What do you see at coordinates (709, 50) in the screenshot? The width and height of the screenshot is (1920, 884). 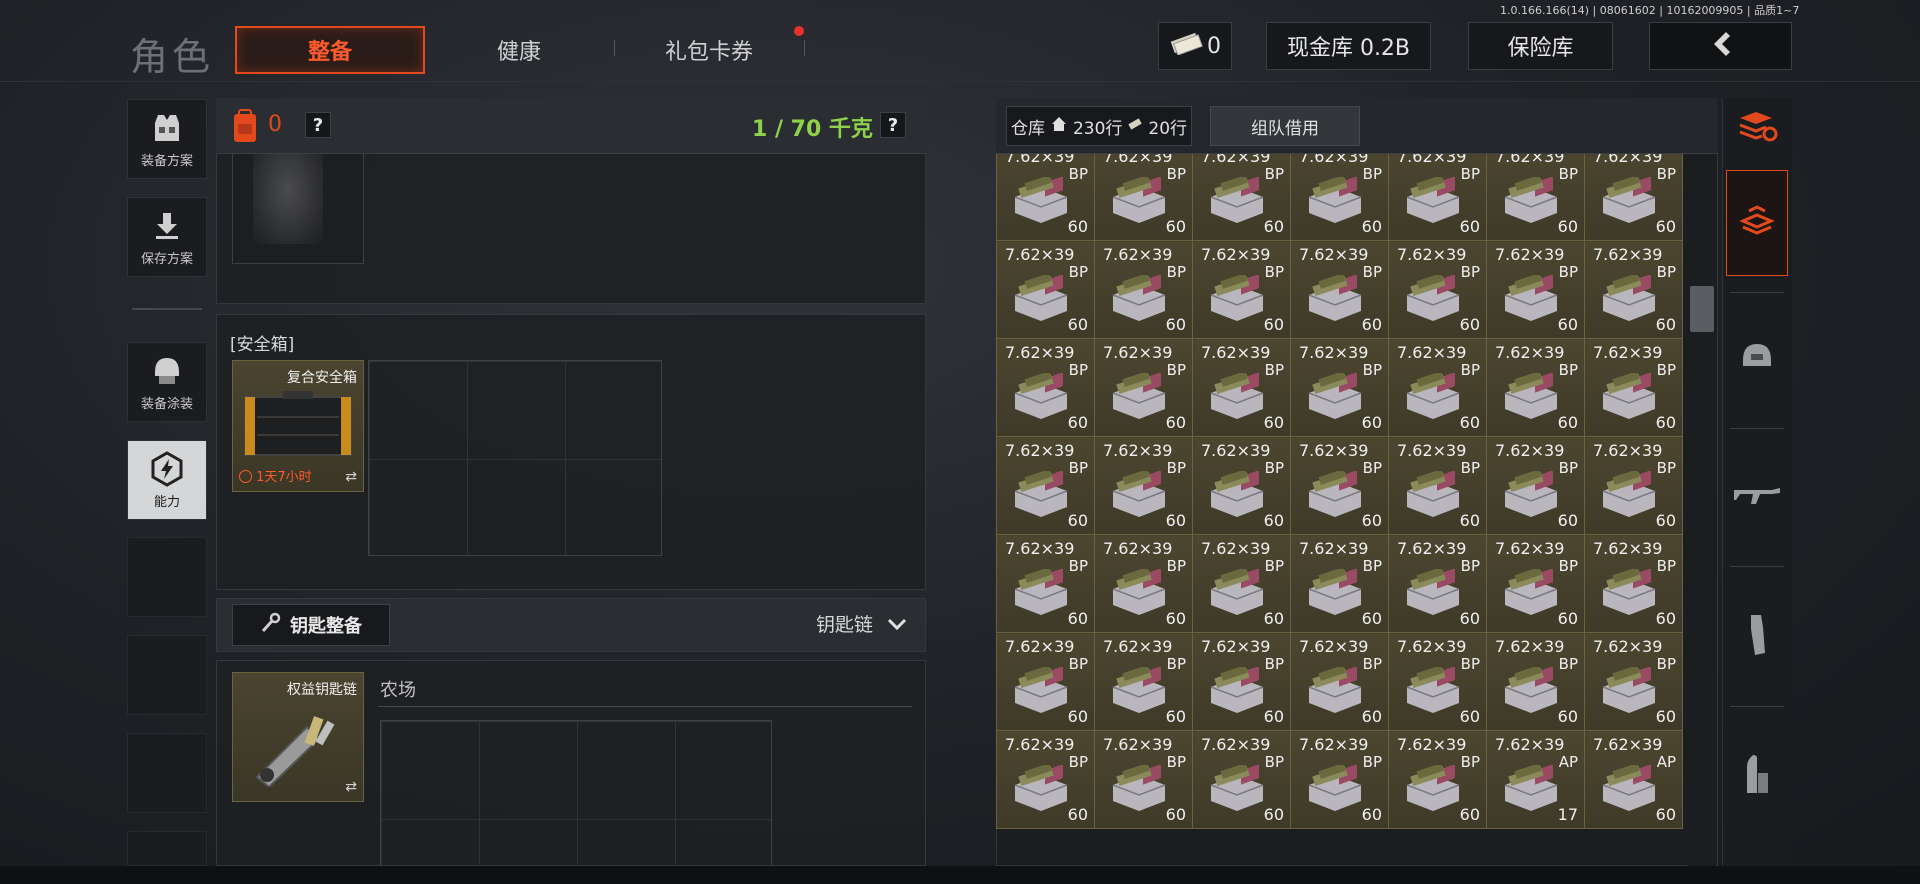 I see `tab-gift-cards: 礼包卡券` at bounding box center [709, 50].